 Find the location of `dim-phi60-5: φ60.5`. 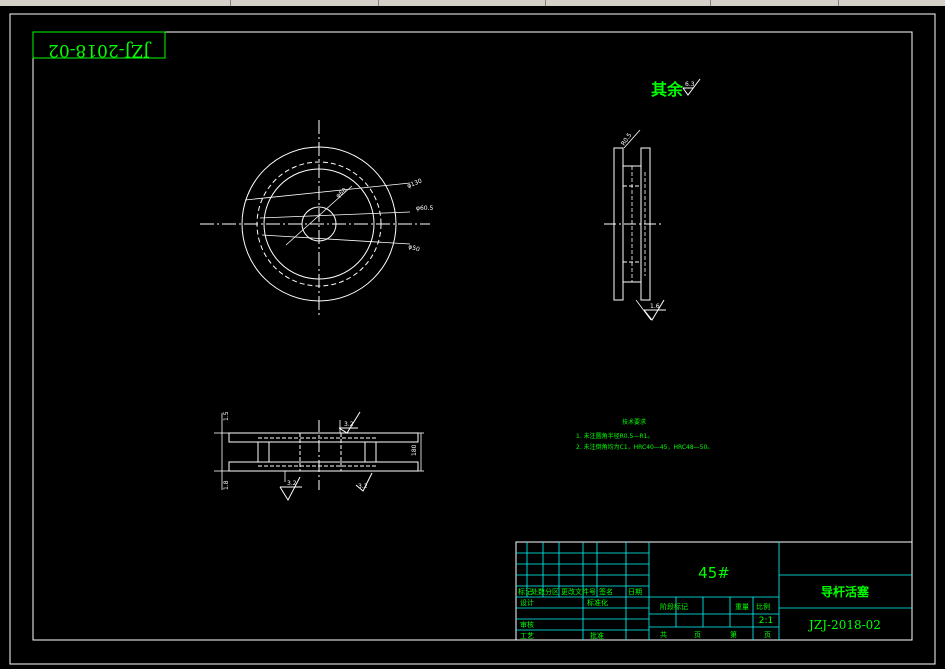

dim-phi60-5: φ60.5 is located at coordinates (425, 208).